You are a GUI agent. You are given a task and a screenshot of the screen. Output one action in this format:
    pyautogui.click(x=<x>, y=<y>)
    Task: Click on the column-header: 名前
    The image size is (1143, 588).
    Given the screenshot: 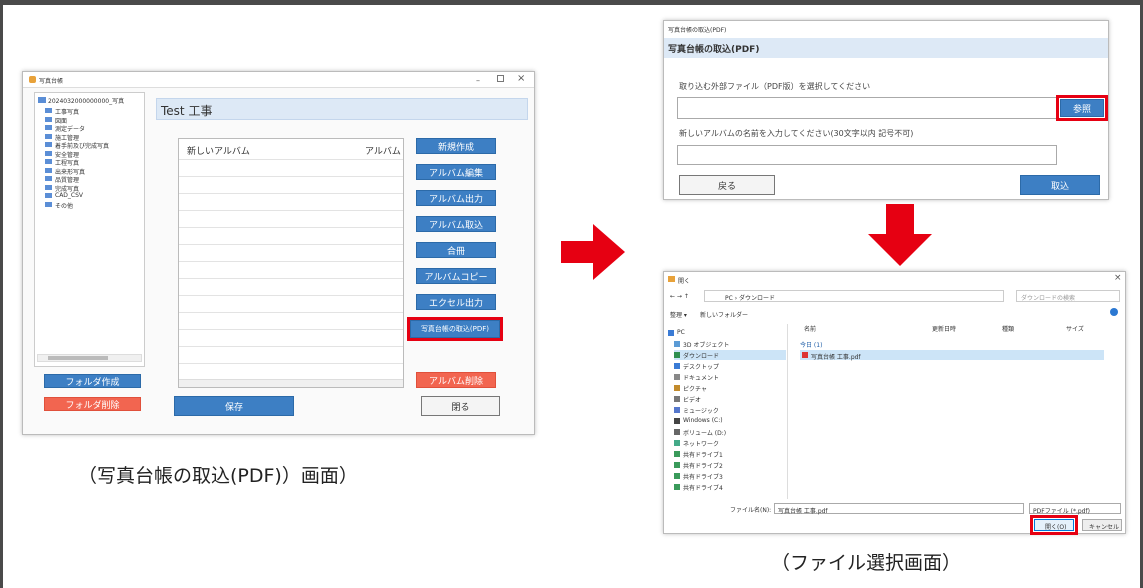 What is the action you would take?
    pyautogui.click(x=810, y=328)
    